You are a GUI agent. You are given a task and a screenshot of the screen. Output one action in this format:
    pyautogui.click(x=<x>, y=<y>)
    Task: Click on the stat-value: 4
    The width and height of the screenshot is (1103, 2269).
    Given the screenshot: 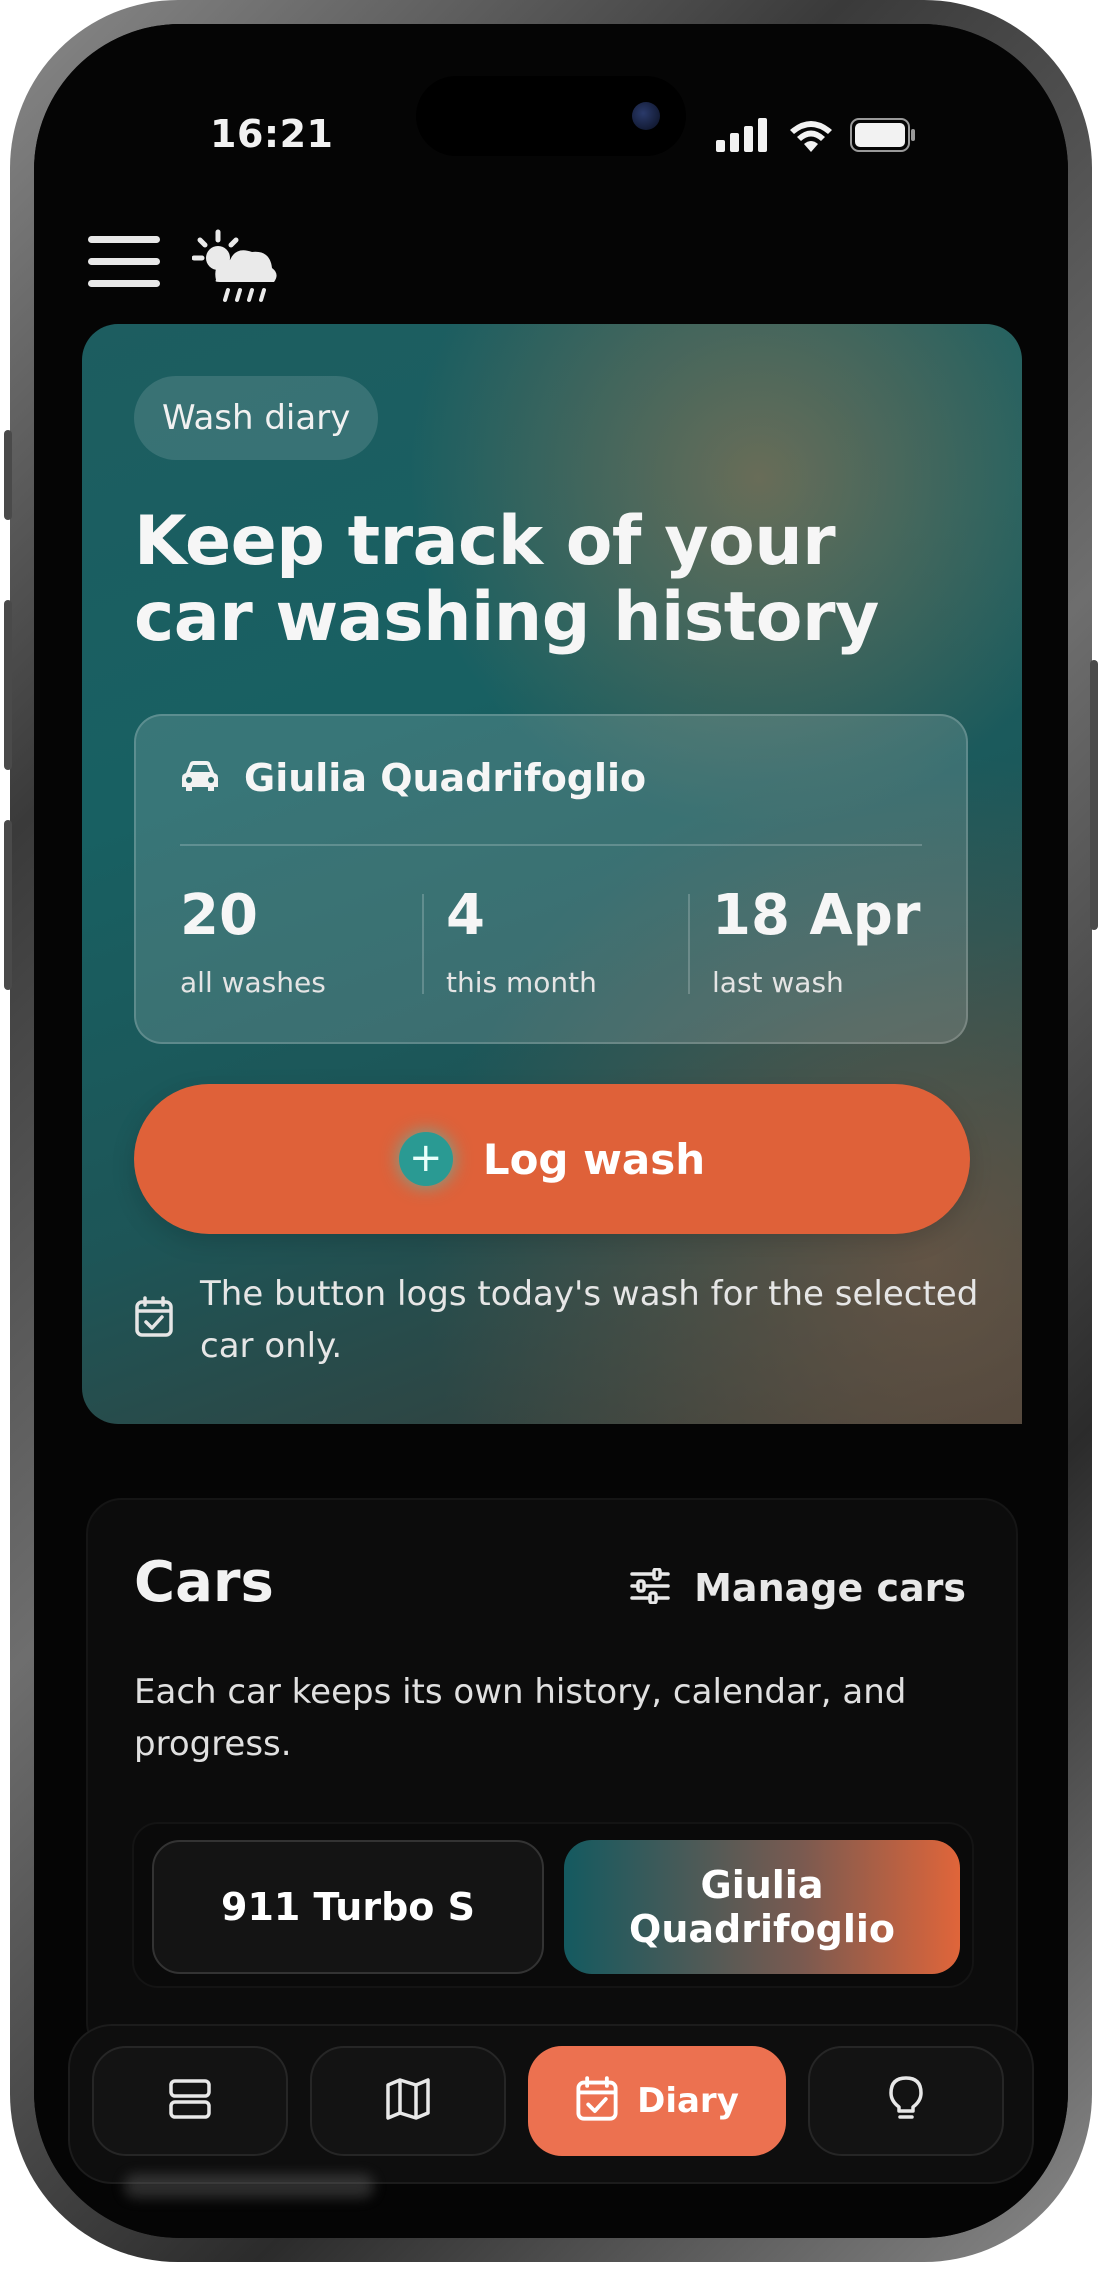 What is the action you would take?
    pyautogui.click(x=465, y=915)
    